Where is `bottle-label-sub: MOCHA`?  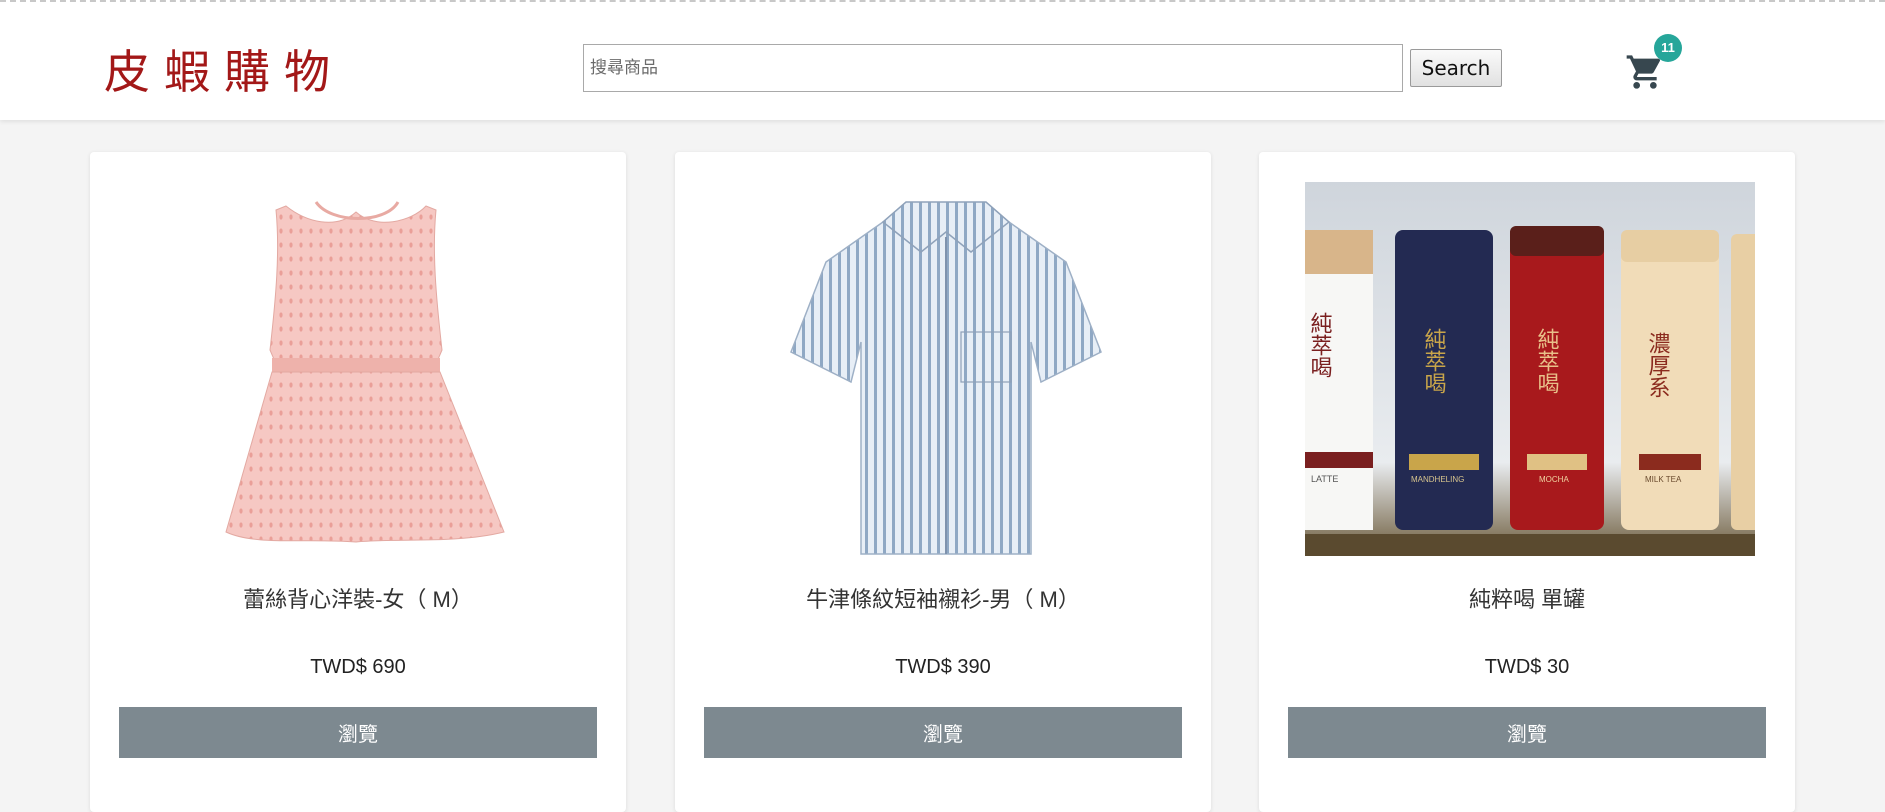
bottle-label-sub: MOCHA is located at coordinates (1554, 479).